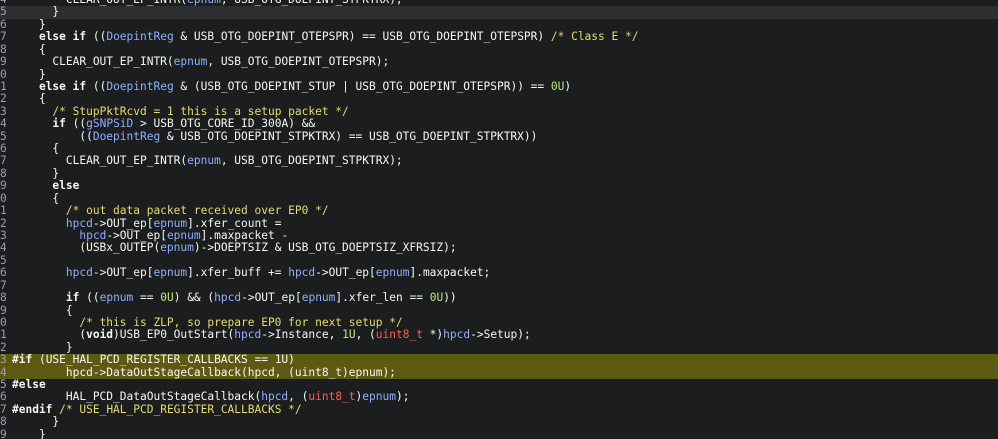 This screenshot has height=439, width=998. What do you see at coordinates (174, 335) in the screenshot?
I see `code-token: )USB_EP0_OutStart(` at bounding box center [174, 335].